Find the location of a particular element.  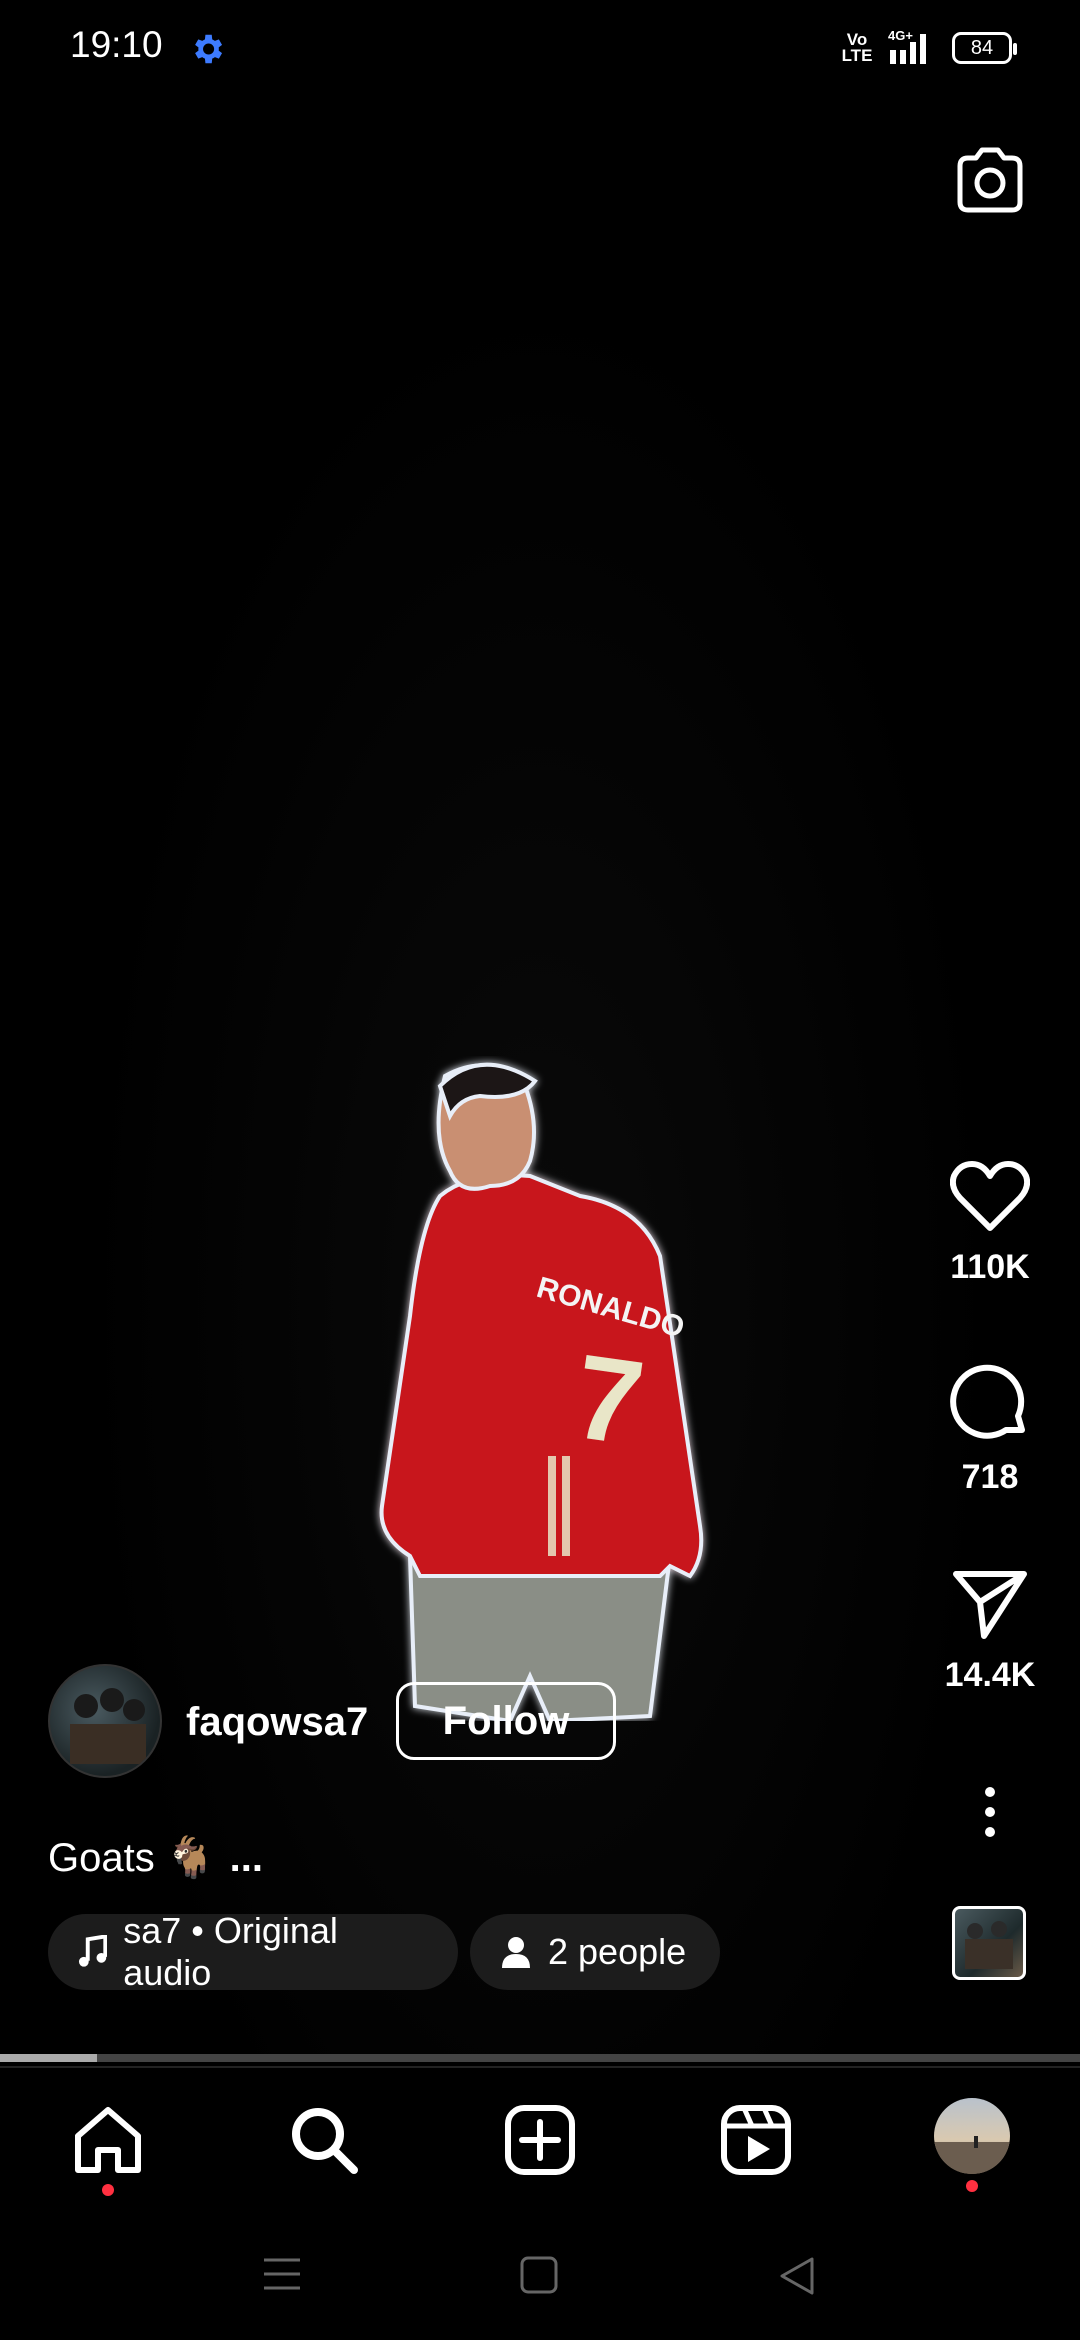

bottom-navigation is located at coordinates (540, 2136).